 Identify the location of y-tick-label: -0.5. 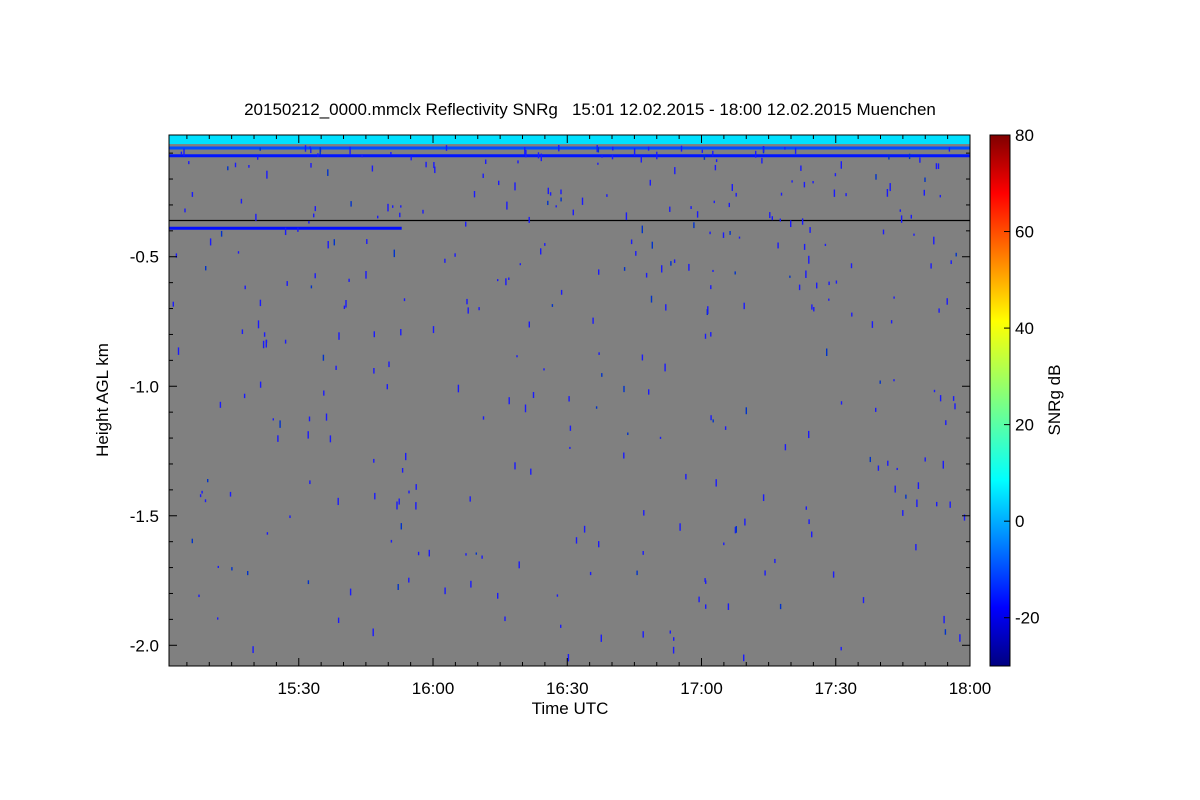
(144, 257).